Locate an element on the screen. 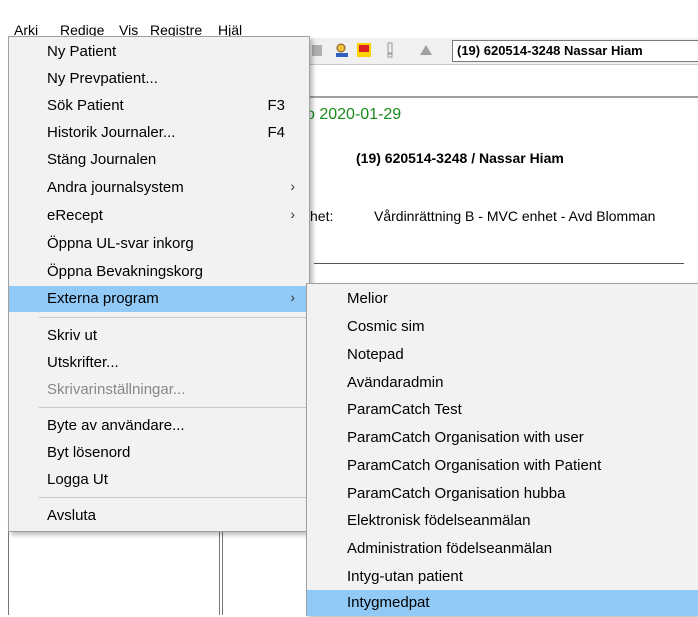  patient-heading: (19) 620514-3248 / Nassar Hiam is located at coordinates (460, 158).